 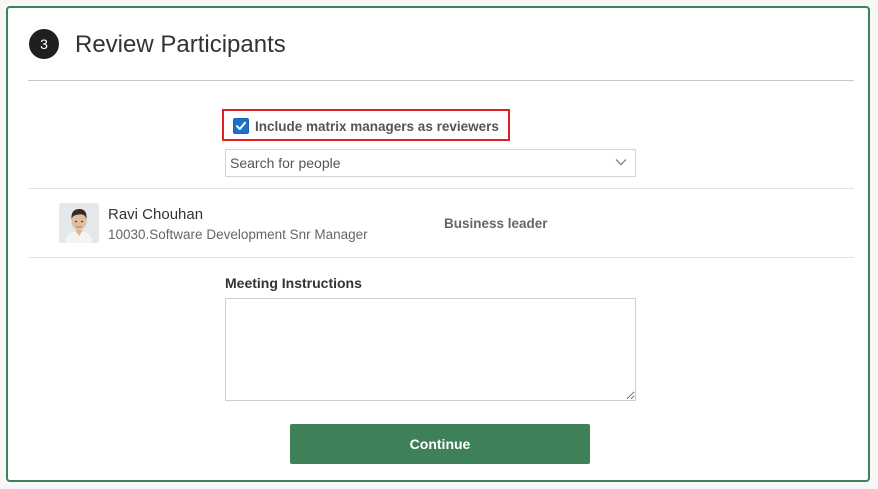 I want to click on step-number-badge: 3, so click(x=44, y=44).